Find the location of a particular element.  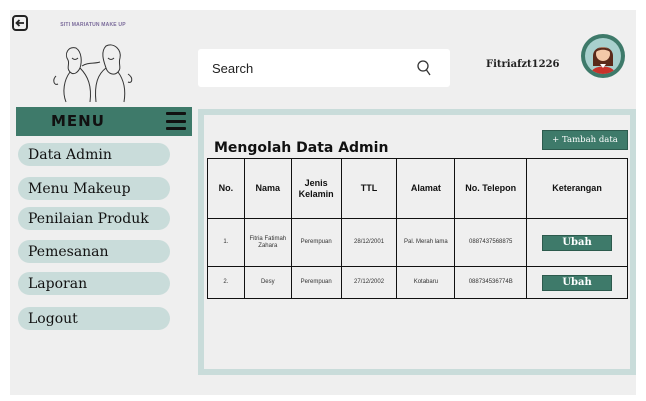

cell-nama: Desy is located at coordinates (267, 282).